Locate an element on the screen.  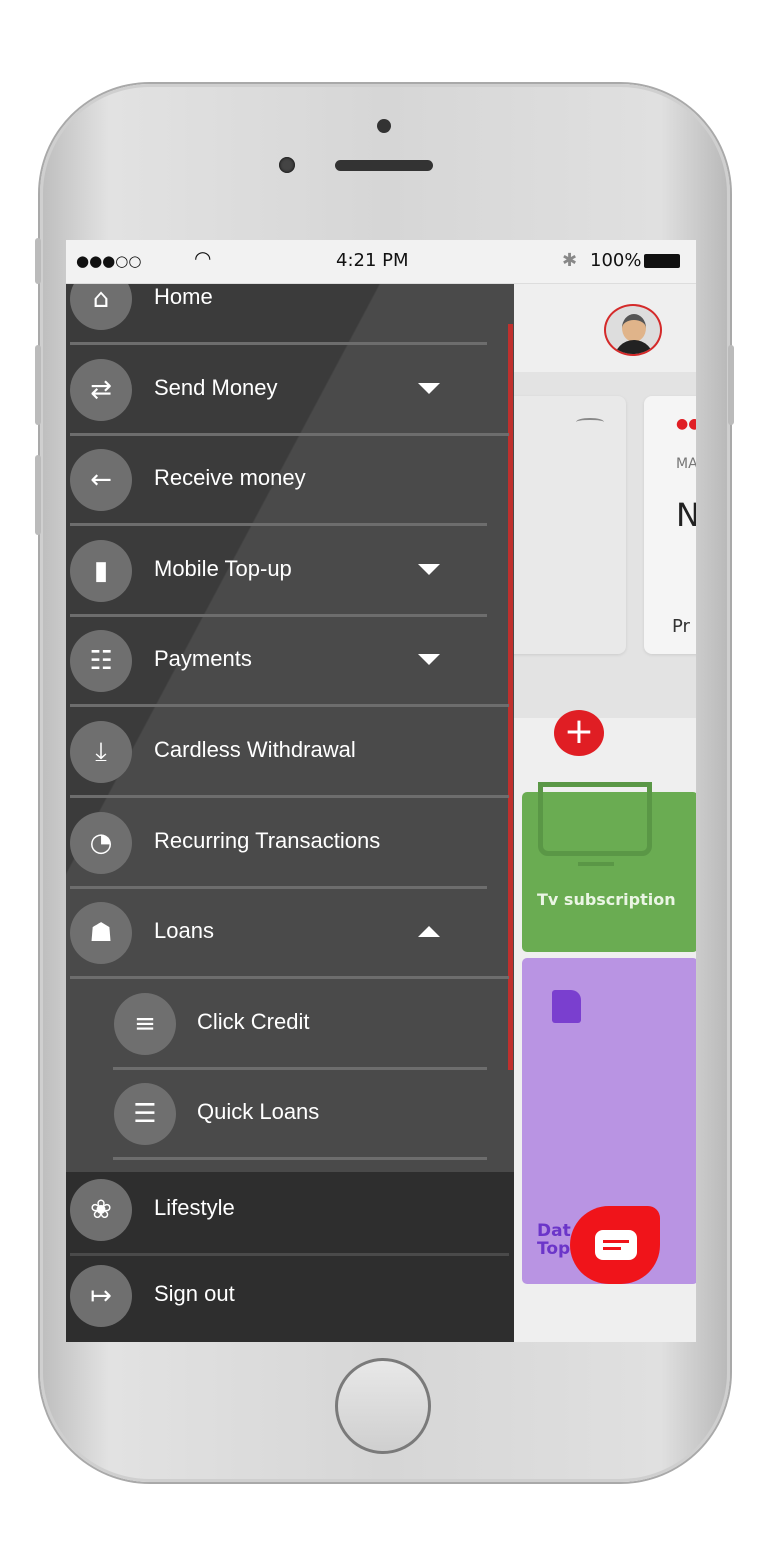
home-button is located at coordinates (383, 1406).